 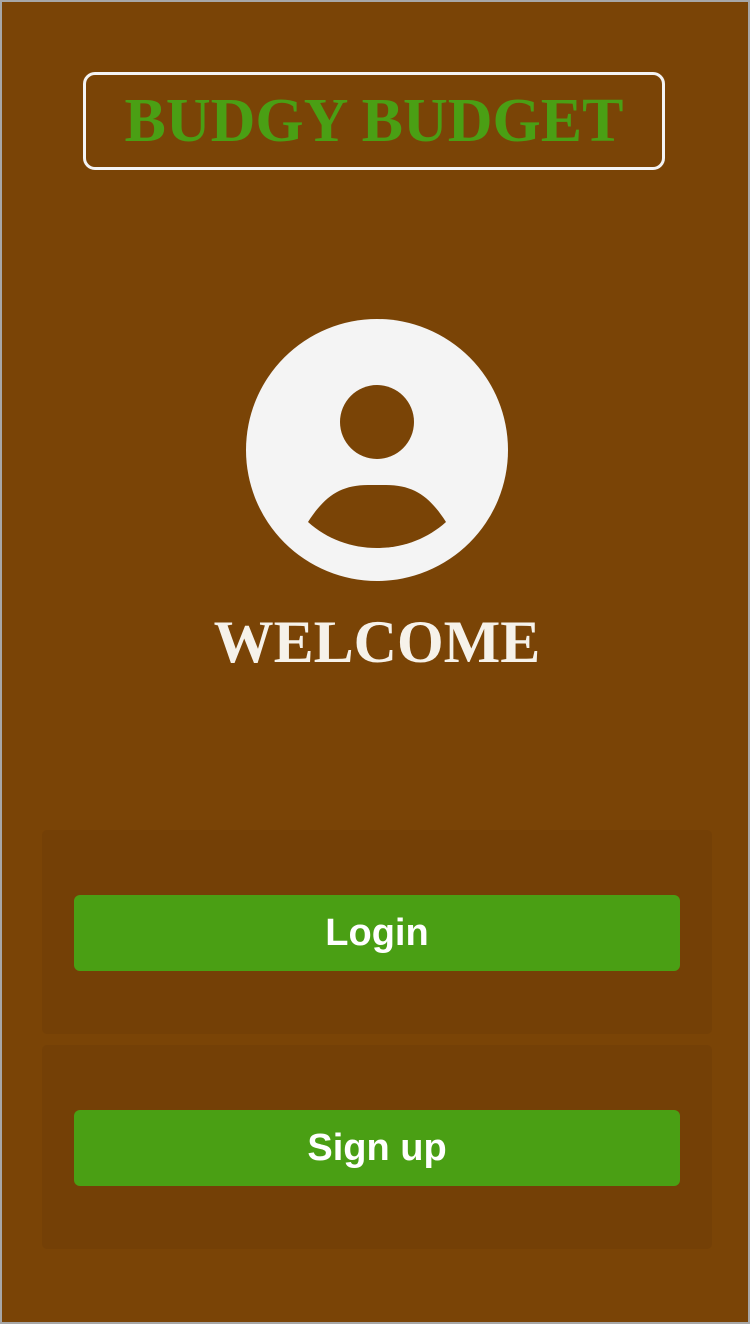 I want to click on signup-panel: Sign up, so click(x=377, y=1147).